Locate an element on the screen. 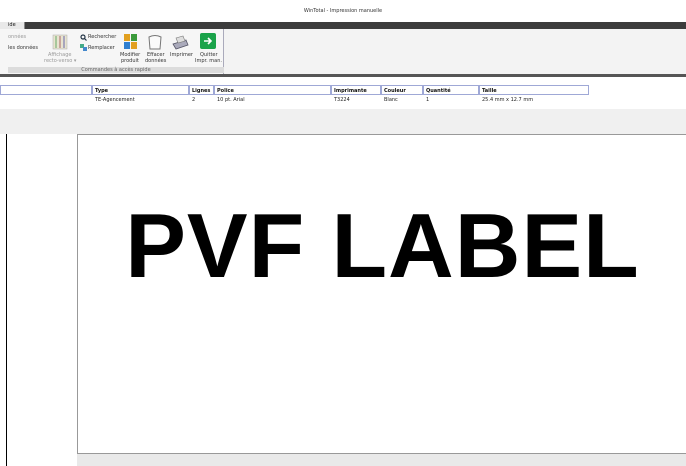 The width and height of the screenshot is (686, 466). menu-bar: ide is located at coordinates (343, 25).